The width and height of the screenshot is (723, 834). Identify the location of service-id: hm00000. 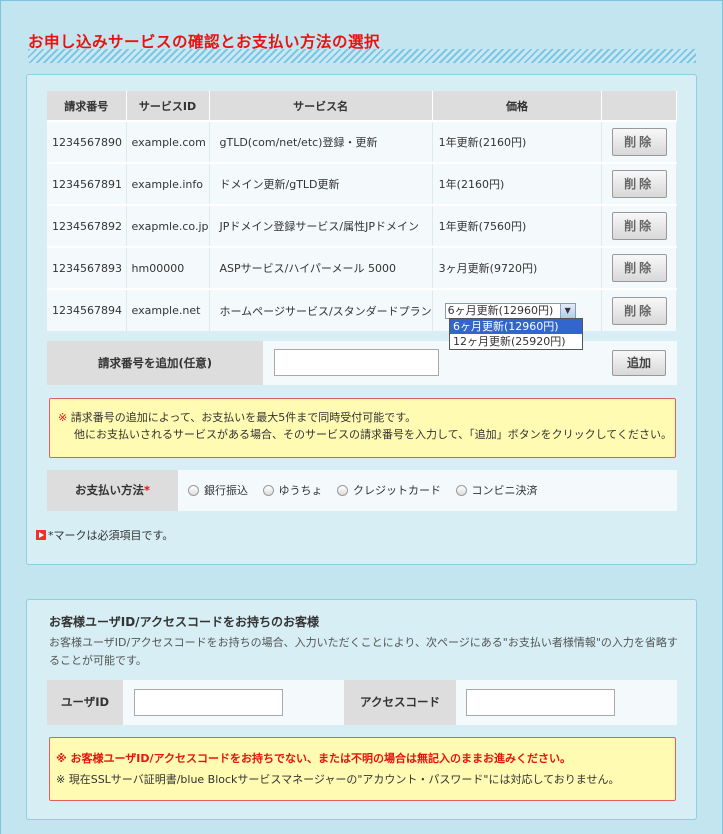
(168, 267).